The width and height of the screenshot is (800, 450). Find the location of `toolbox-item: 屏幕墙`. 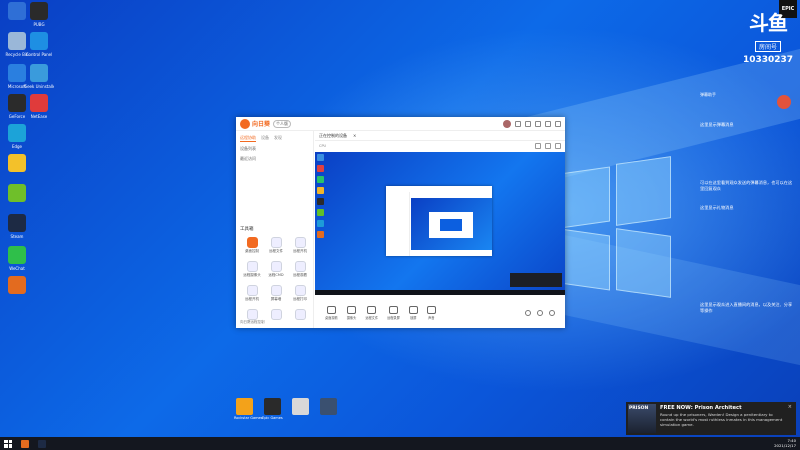

toolbox-item: 屏幕墙 is located at coordinates (276, 293).